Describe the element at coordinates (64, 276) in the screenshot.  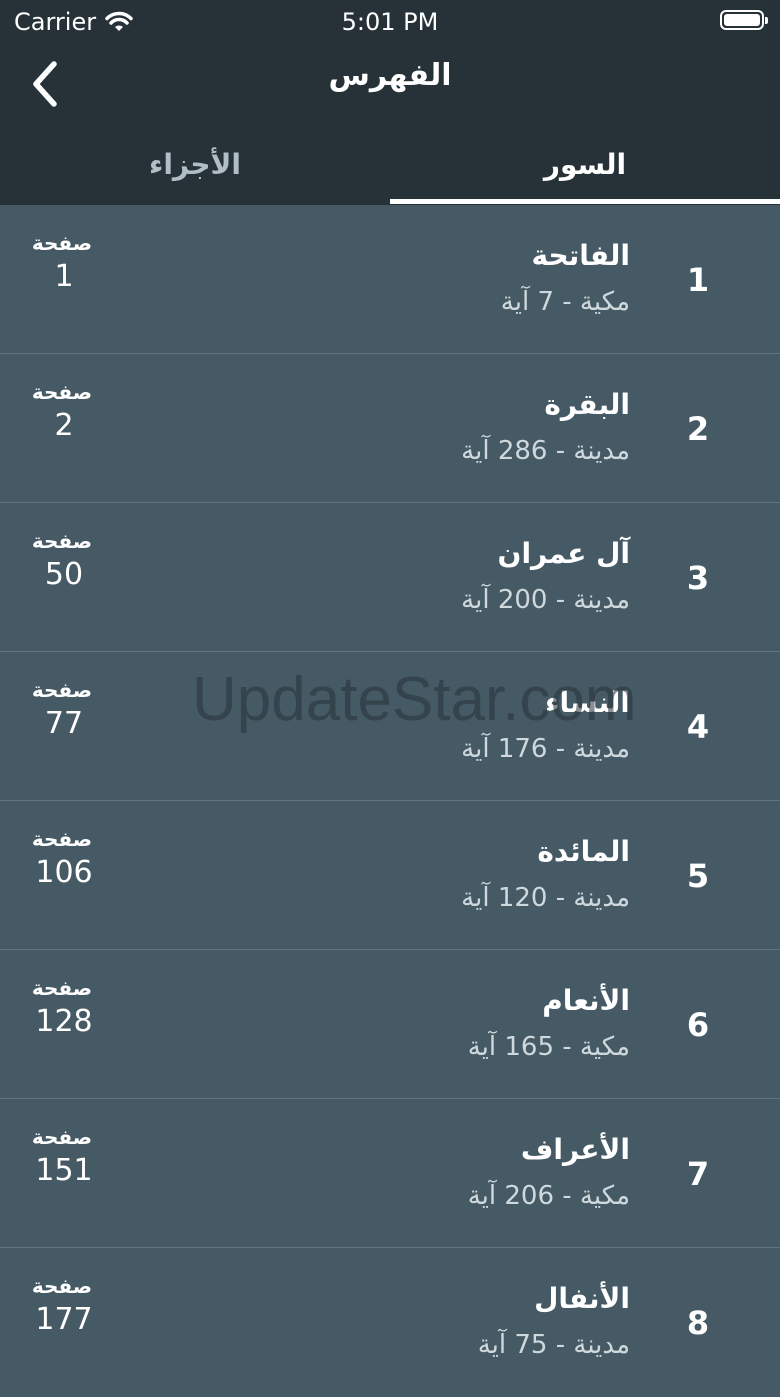
I see `page-number: 1` at that location.